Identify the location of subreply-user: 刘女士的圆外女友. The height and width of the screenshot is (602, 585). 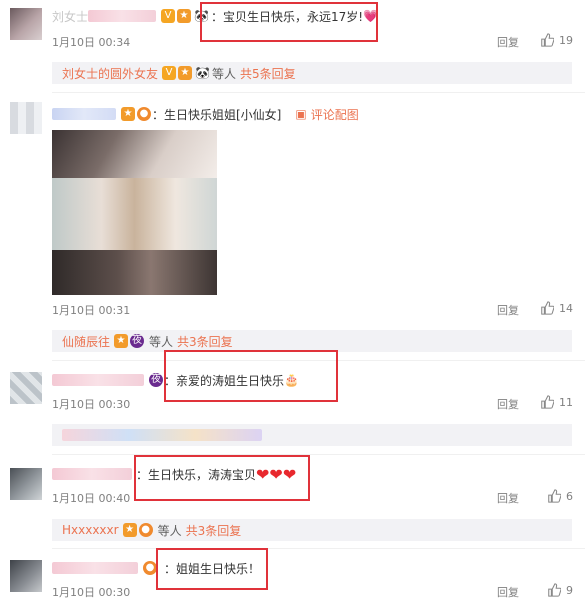
(110, 73).